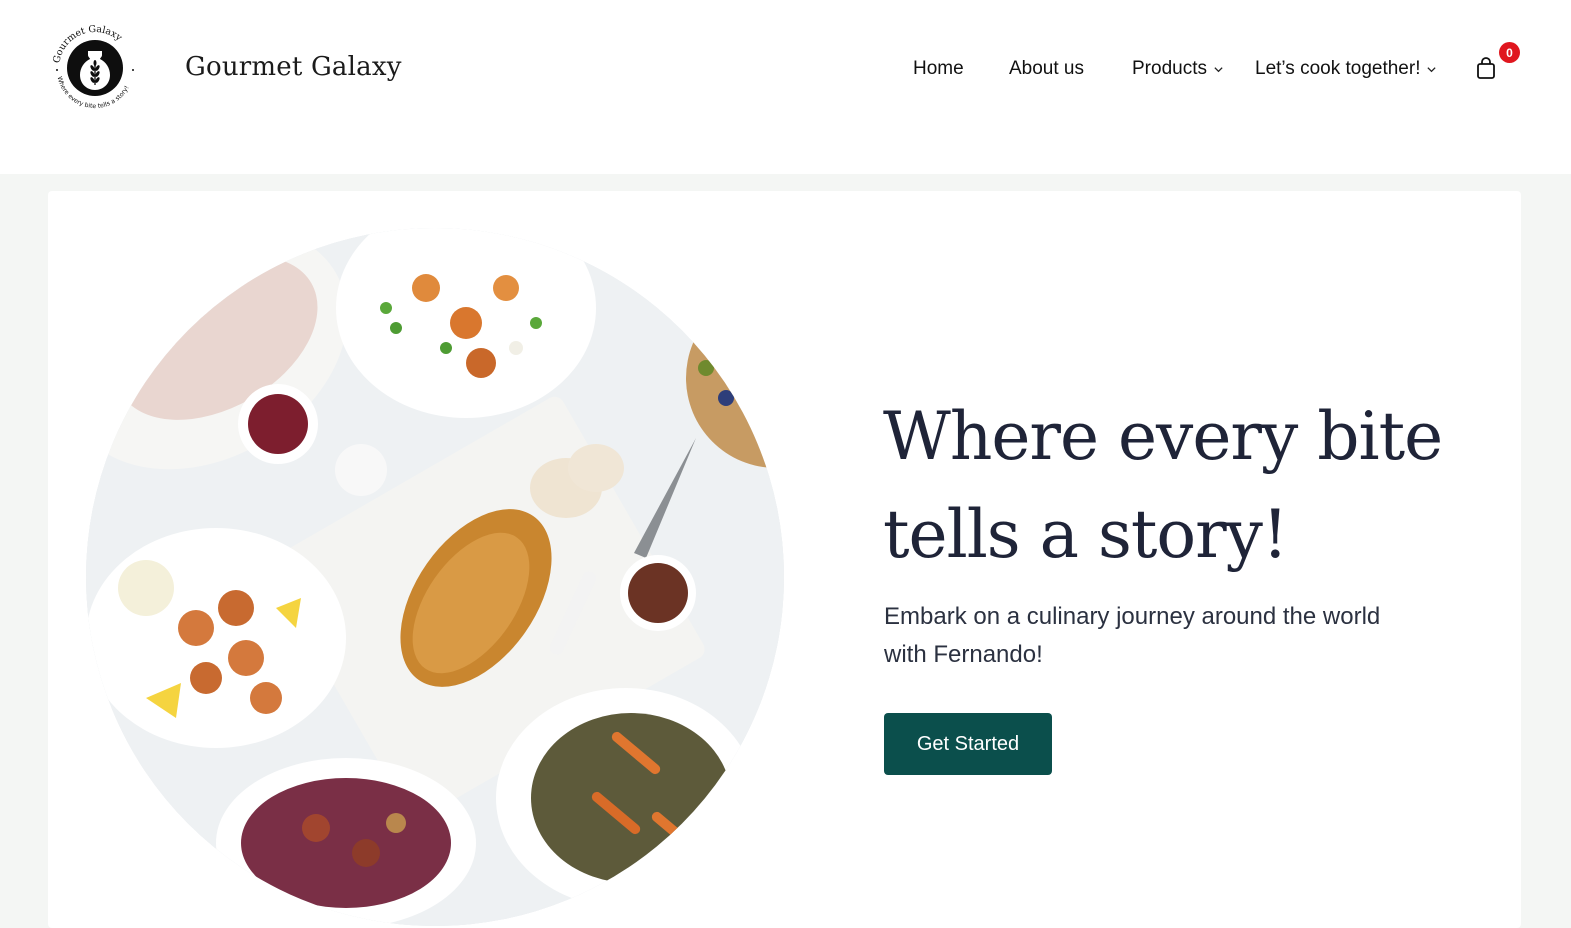 This screenshot has width=1571, height=928. What do you see at coordinates (1338, 68) in the screenshot?
I see `nav-cook-together-label: Let’s cook together!` at bounding box center [1338, 68].